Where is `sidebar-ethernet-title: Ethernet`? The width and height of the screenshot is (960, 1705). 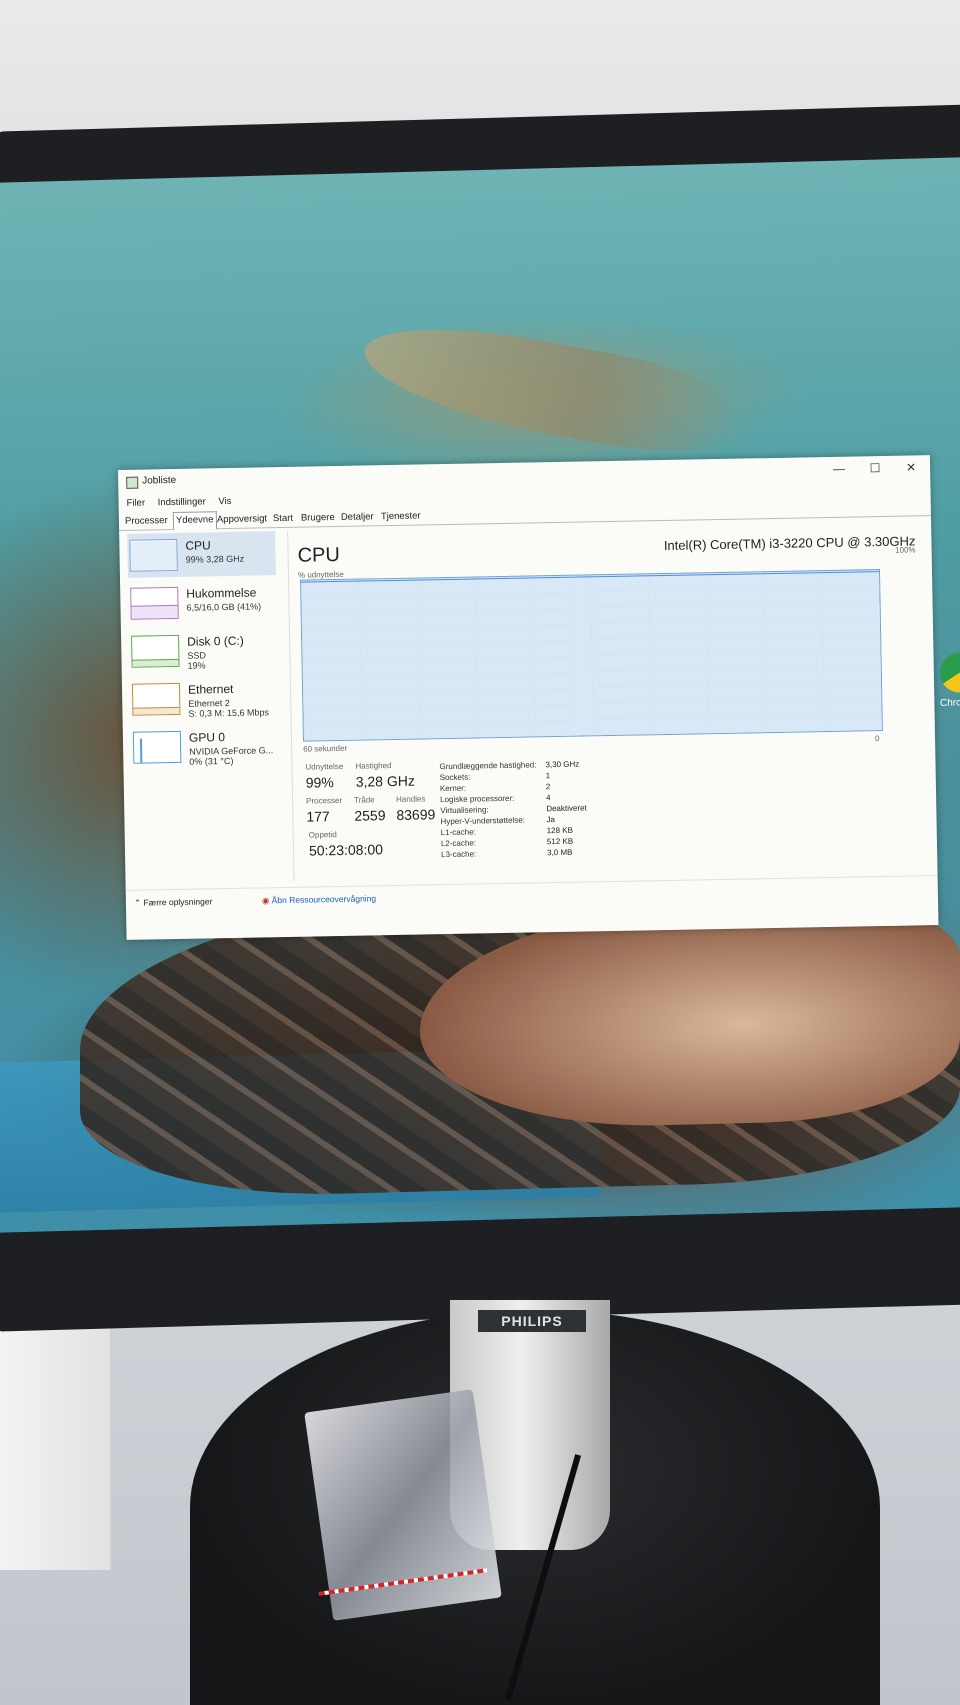 sidebar-ethernet-title: Ethernet is located at coordinates (210, 689).